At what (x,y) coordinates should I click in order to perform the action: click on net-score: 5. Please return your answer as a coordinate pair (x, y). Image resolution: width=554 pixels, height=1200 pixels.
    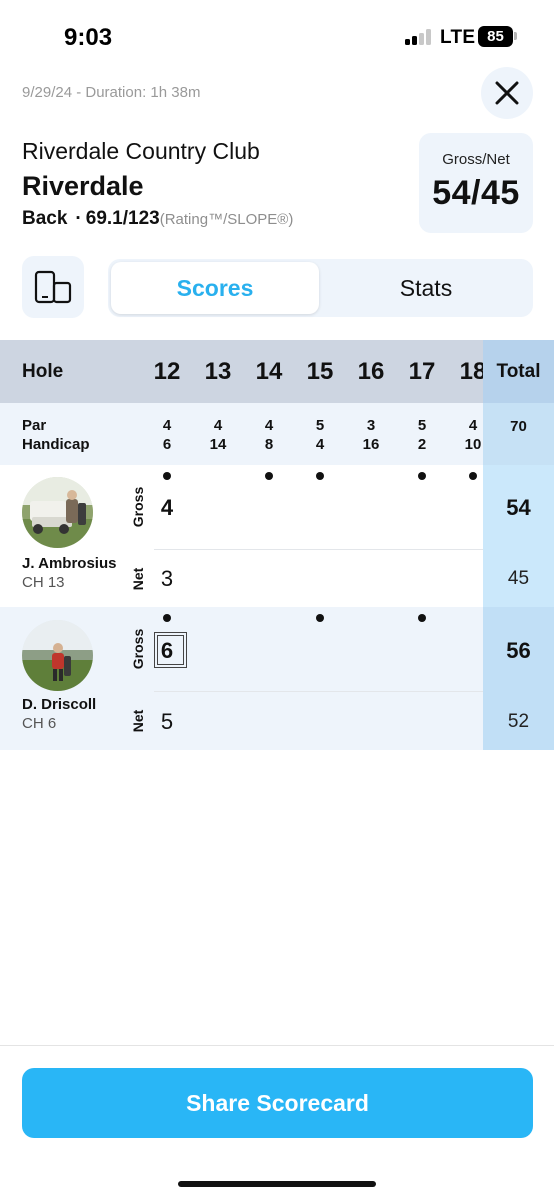
    Looking at the image, I should click on (167, 721).